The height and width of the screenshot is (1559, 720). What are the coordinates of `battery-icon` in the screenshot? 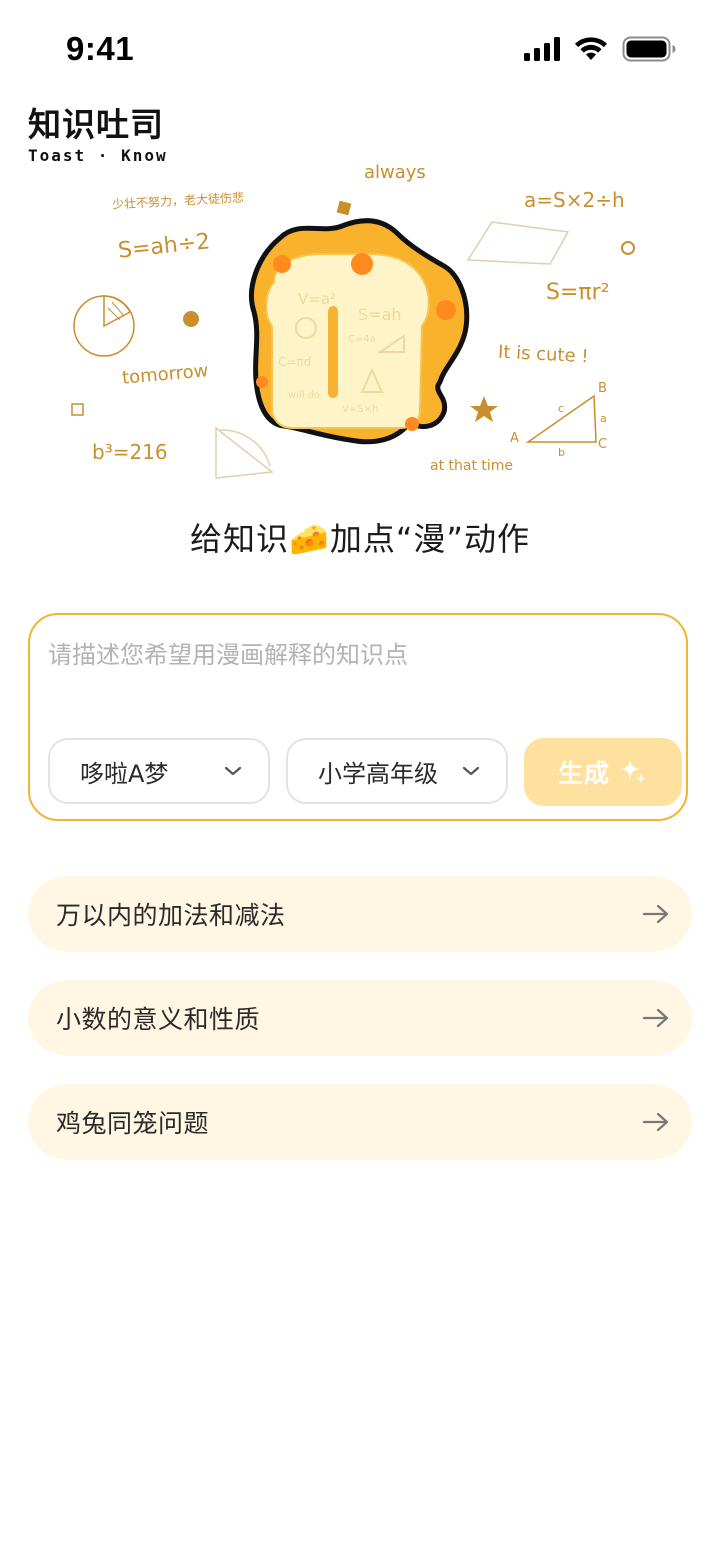 It's located at (649, 49).